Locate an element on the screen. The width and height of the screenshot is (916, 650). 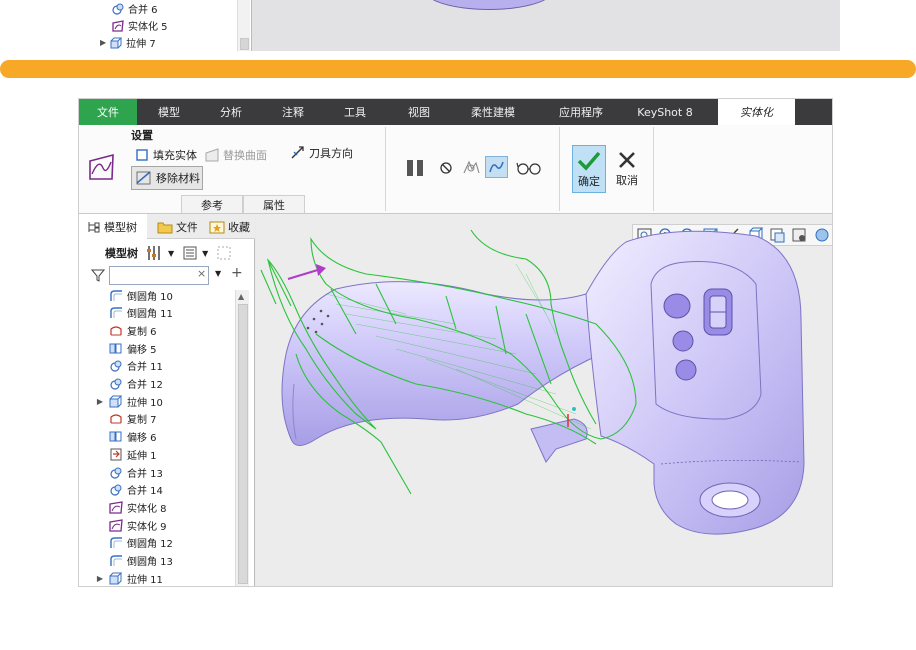
tree-item: ▶ 拉伸 7 is located at coordinates (128, 42).